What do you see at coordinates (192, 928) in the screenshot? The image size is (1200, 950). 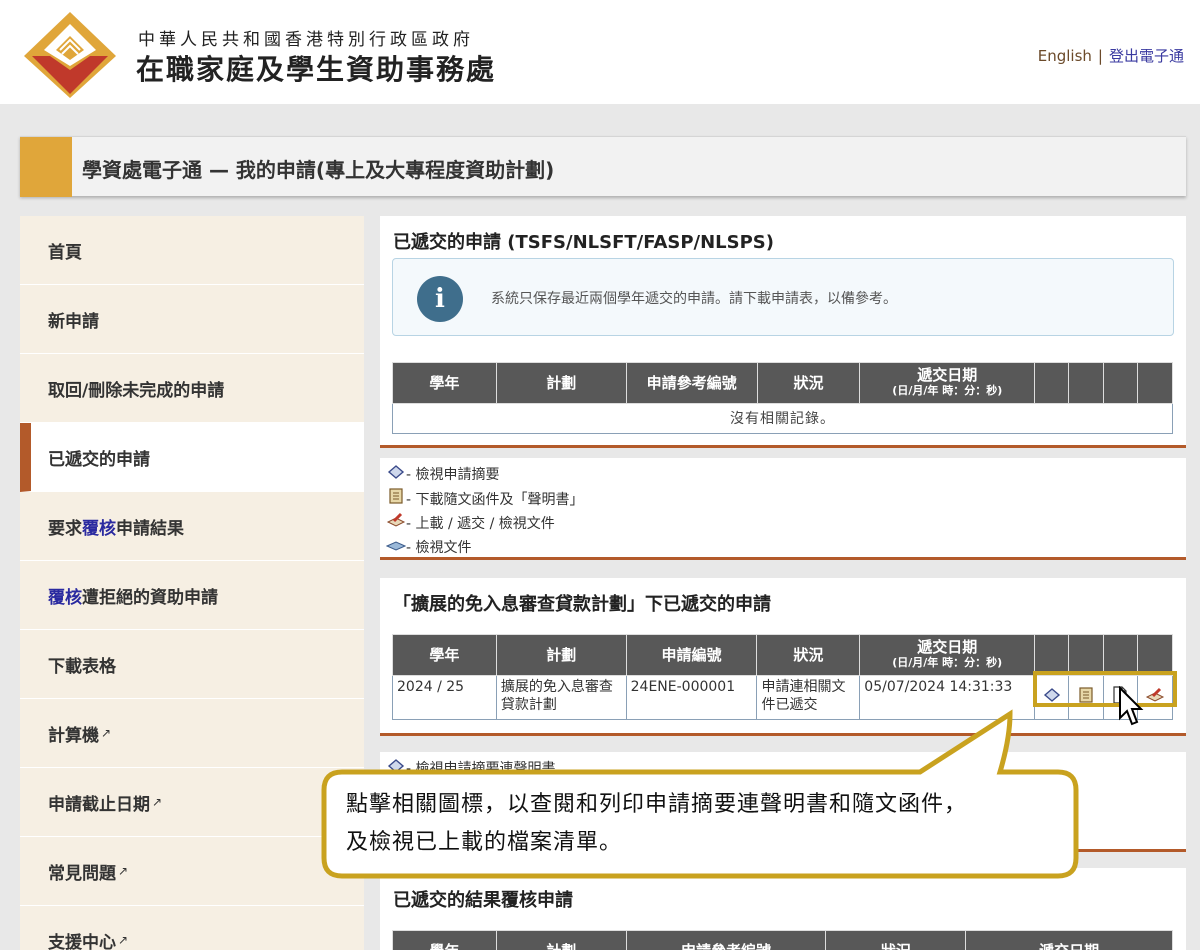 I see `sidebar-item-support: 支援中心 ↗` at bounding box center [192, 928].